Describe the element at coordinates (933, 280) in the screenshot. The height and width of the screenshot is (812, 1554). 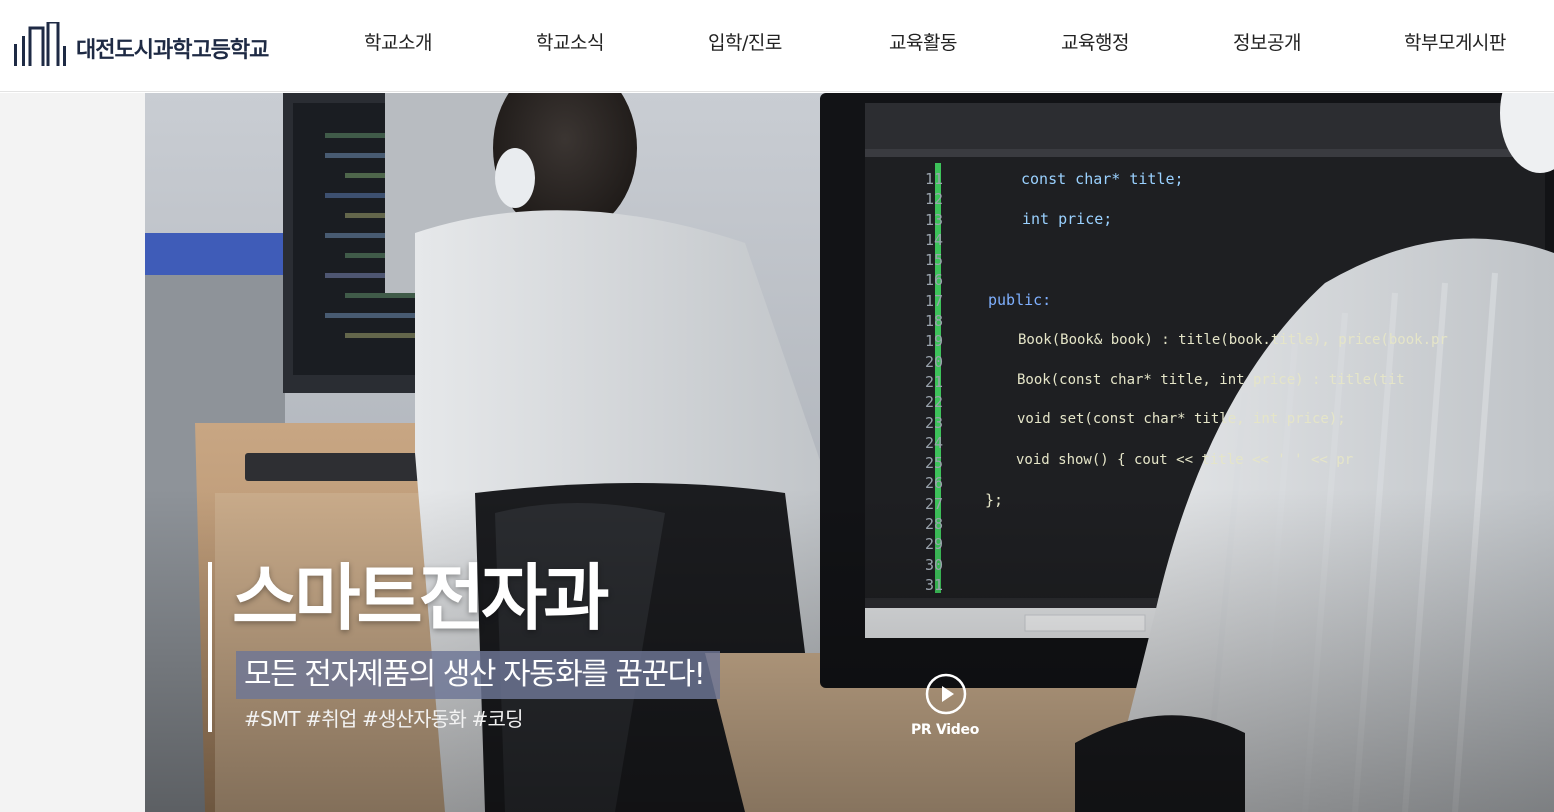
I see `line-number: 16` at that location.